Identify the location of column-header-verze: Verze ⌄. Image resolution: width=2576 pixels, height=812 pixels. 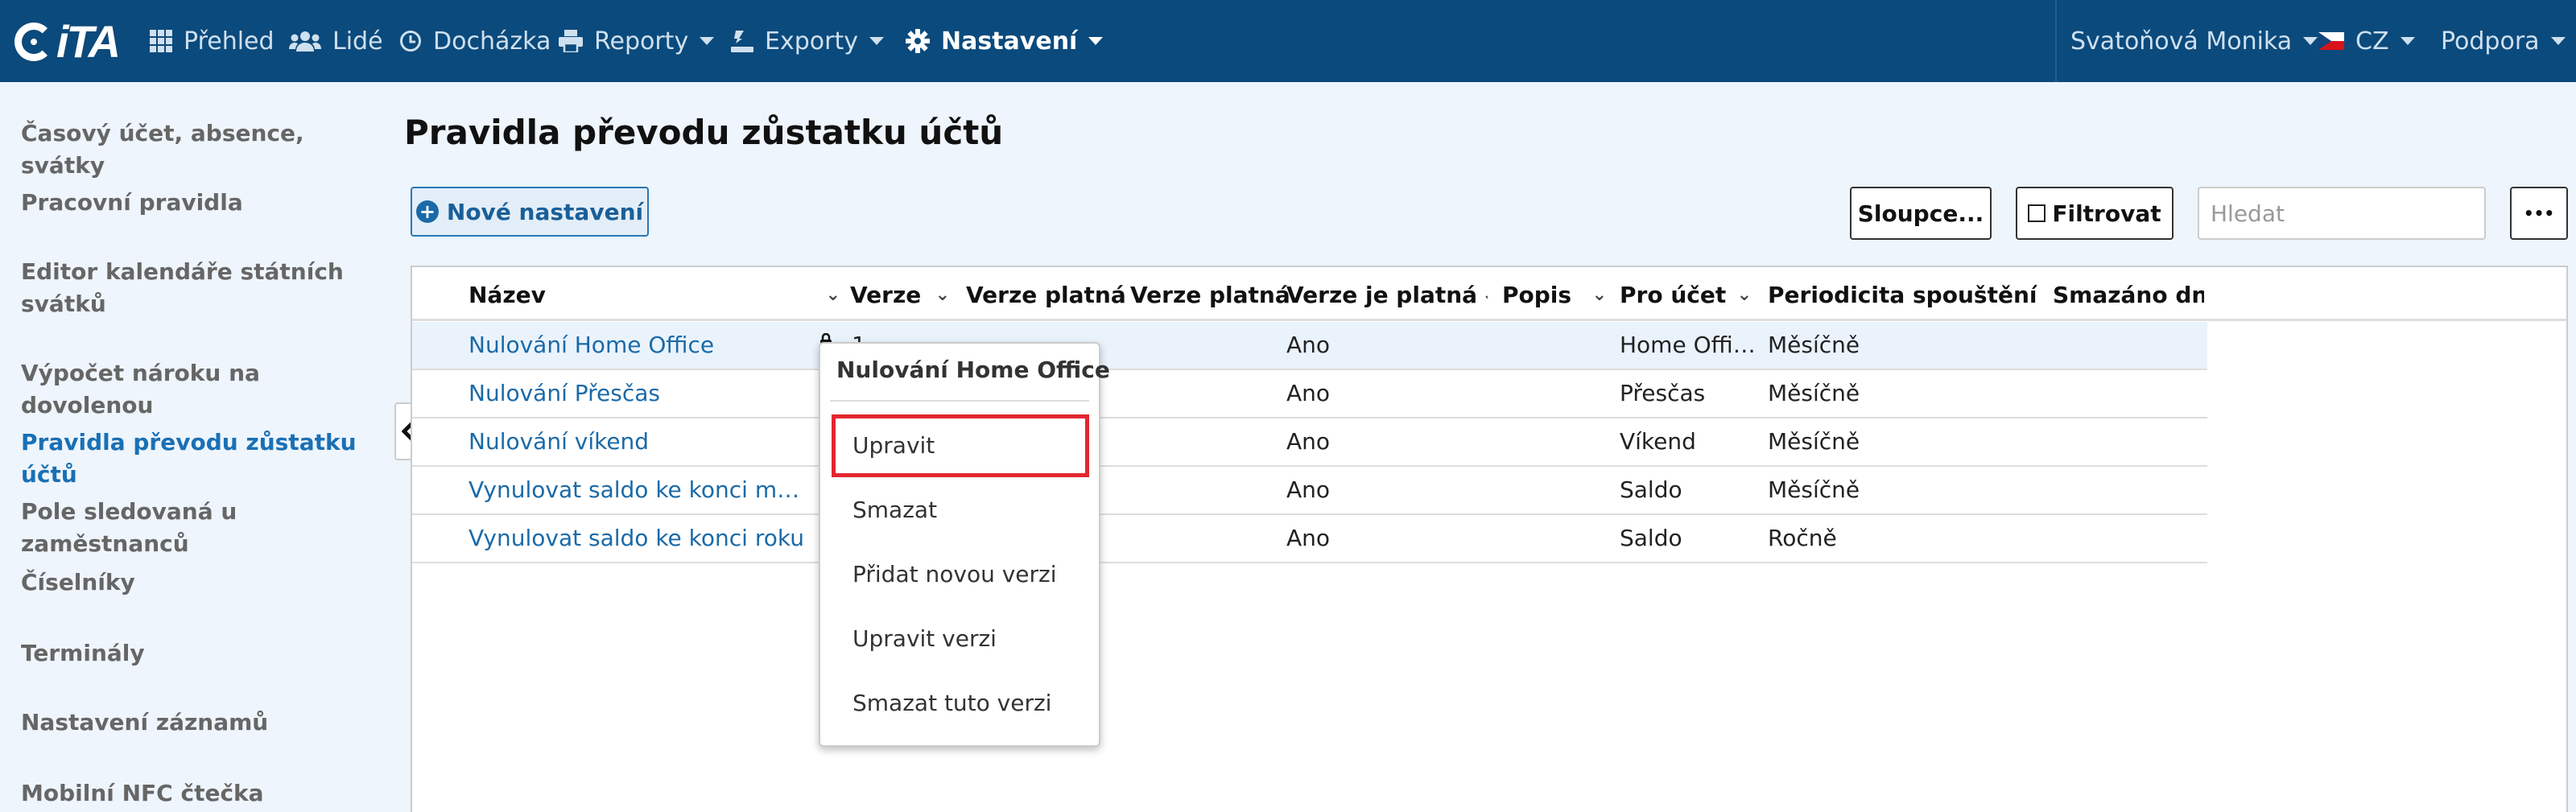
(900, 294).